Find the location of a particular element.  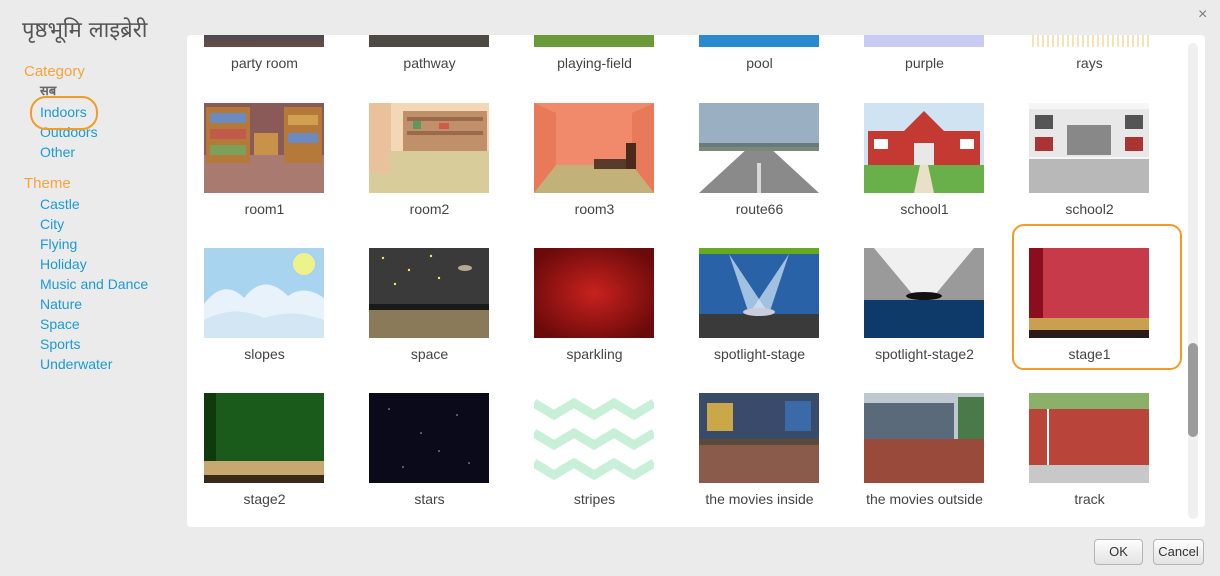

theme-item-flying: Flying is located at coordinates (104, 244).